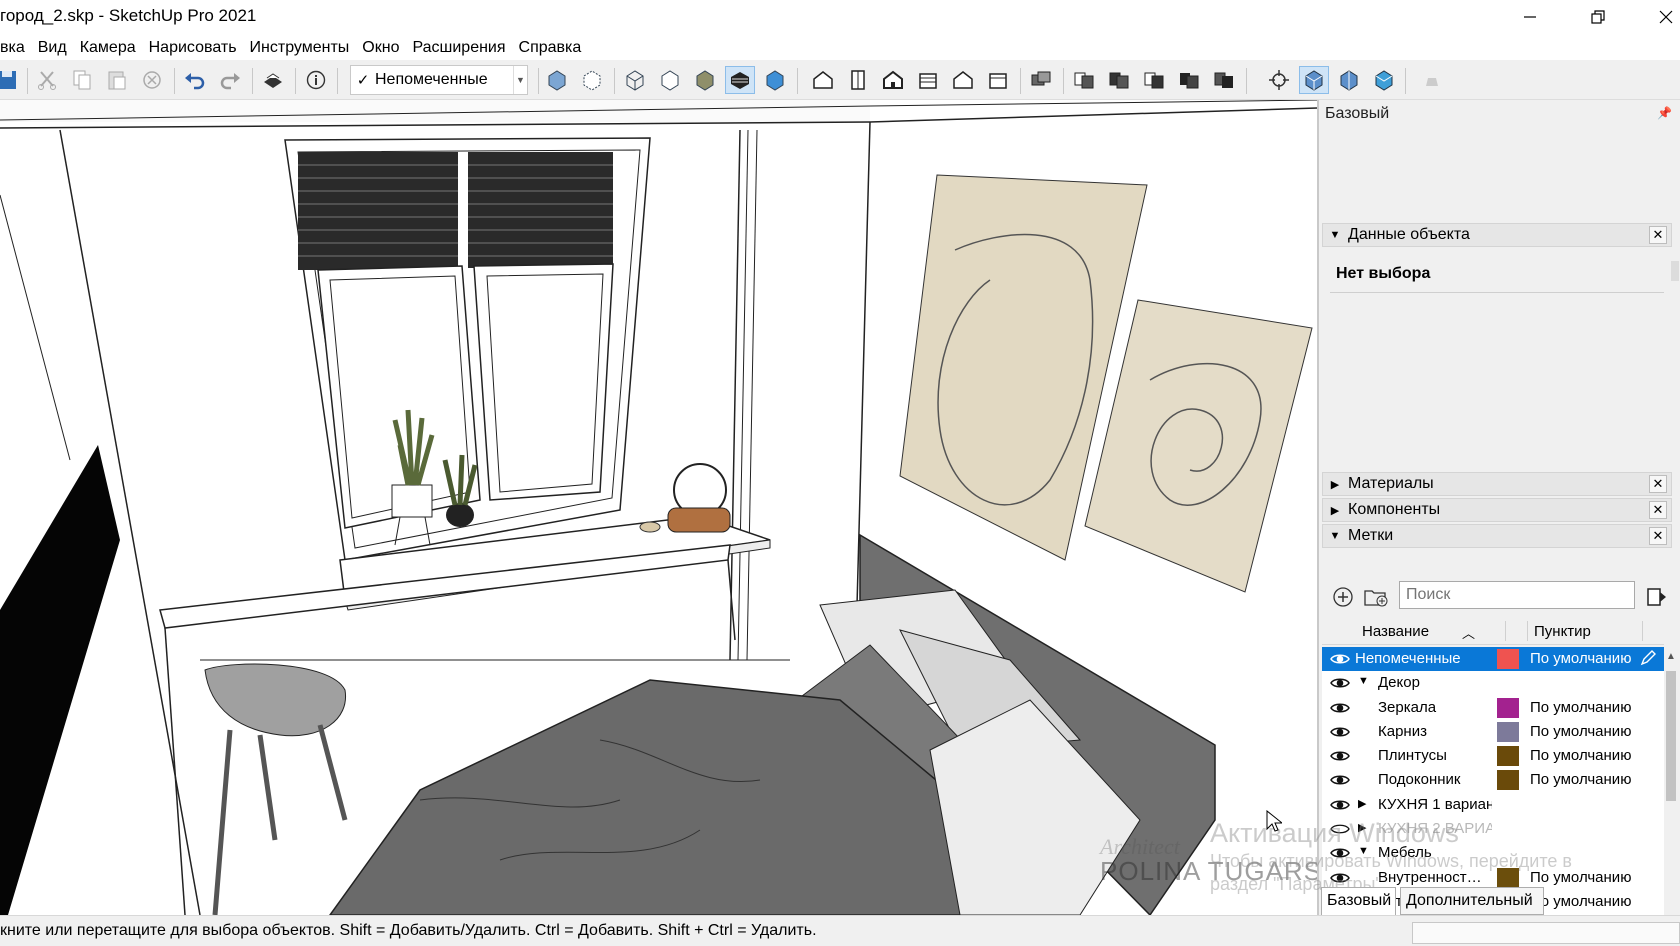 The image size is (1680, 946). What do you see at coordinates (1314, 80) in the screenshot?
I see `look-around-icon` at bounding box center [1314, 80].